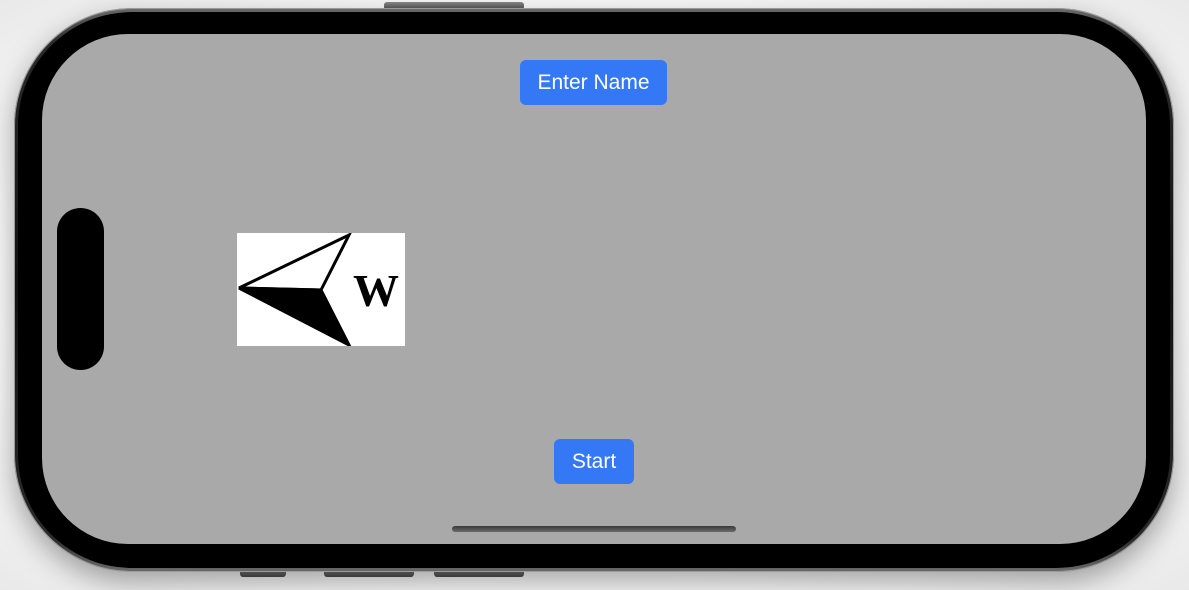  I want to click on compass-heading-letter: W, so click(376, 290).